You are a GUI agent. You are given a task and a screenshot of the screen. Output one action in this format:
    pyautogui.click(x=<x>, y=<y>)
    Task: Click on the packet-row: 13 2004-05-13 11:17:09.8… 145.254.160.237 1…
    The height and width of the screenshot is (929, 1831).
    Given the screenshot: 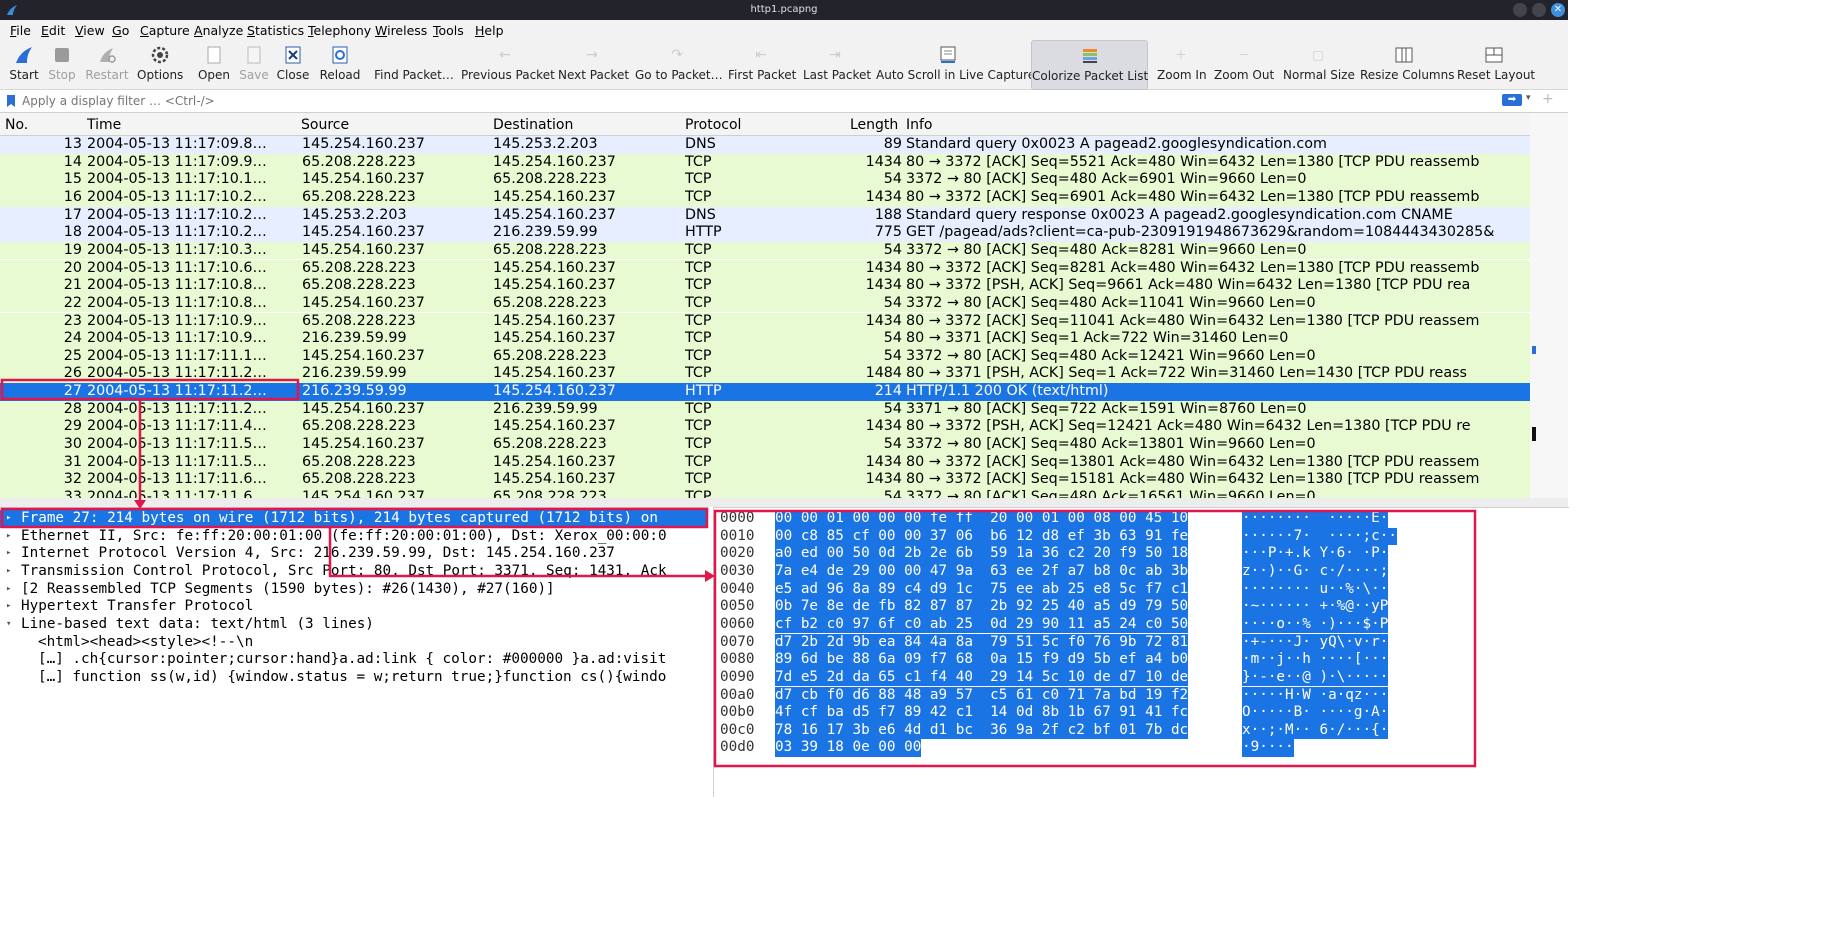 What is the action you would take?
    pyautogui.click(x=765, y=145)
    